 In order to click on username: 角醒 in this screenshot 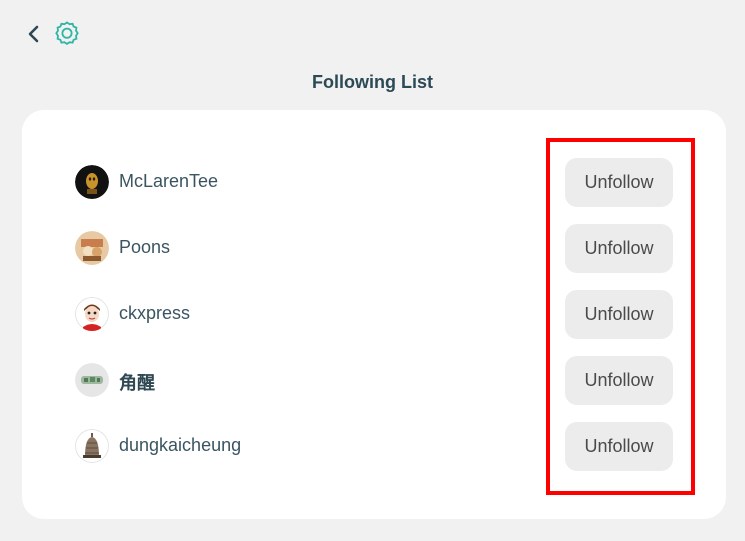, I will do `click(137, 382)`.